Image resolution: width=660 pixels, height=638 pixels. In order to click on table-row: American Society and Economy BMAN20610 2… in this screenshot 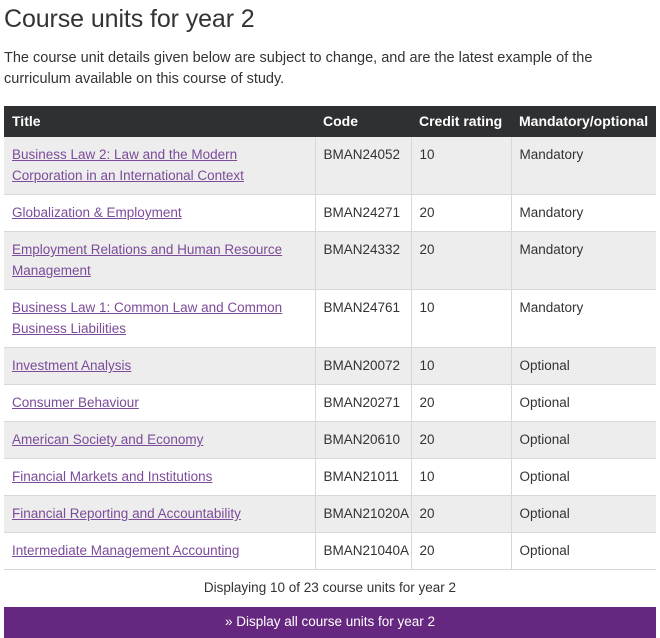, I will do `click(330, 440)`.